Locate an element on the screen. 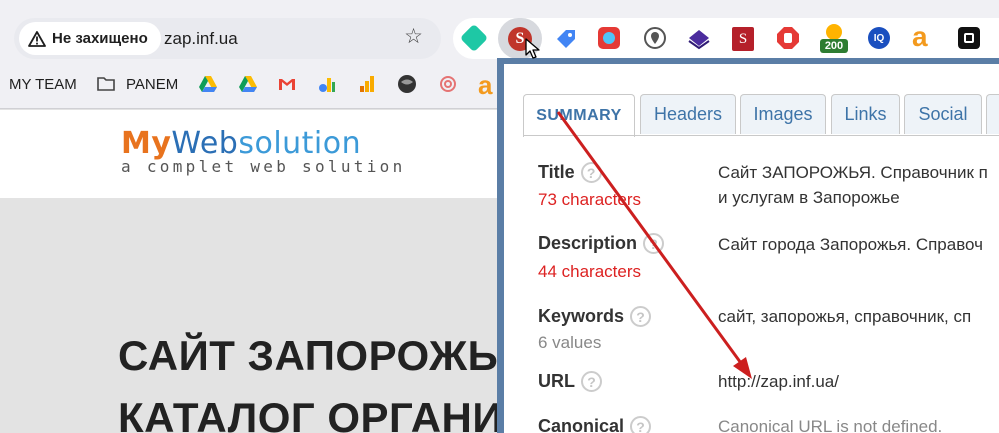 The image size is (999, 433). popup-tabs: SUMMARY Headers Images Links Social is located at coordinates (761, 115).